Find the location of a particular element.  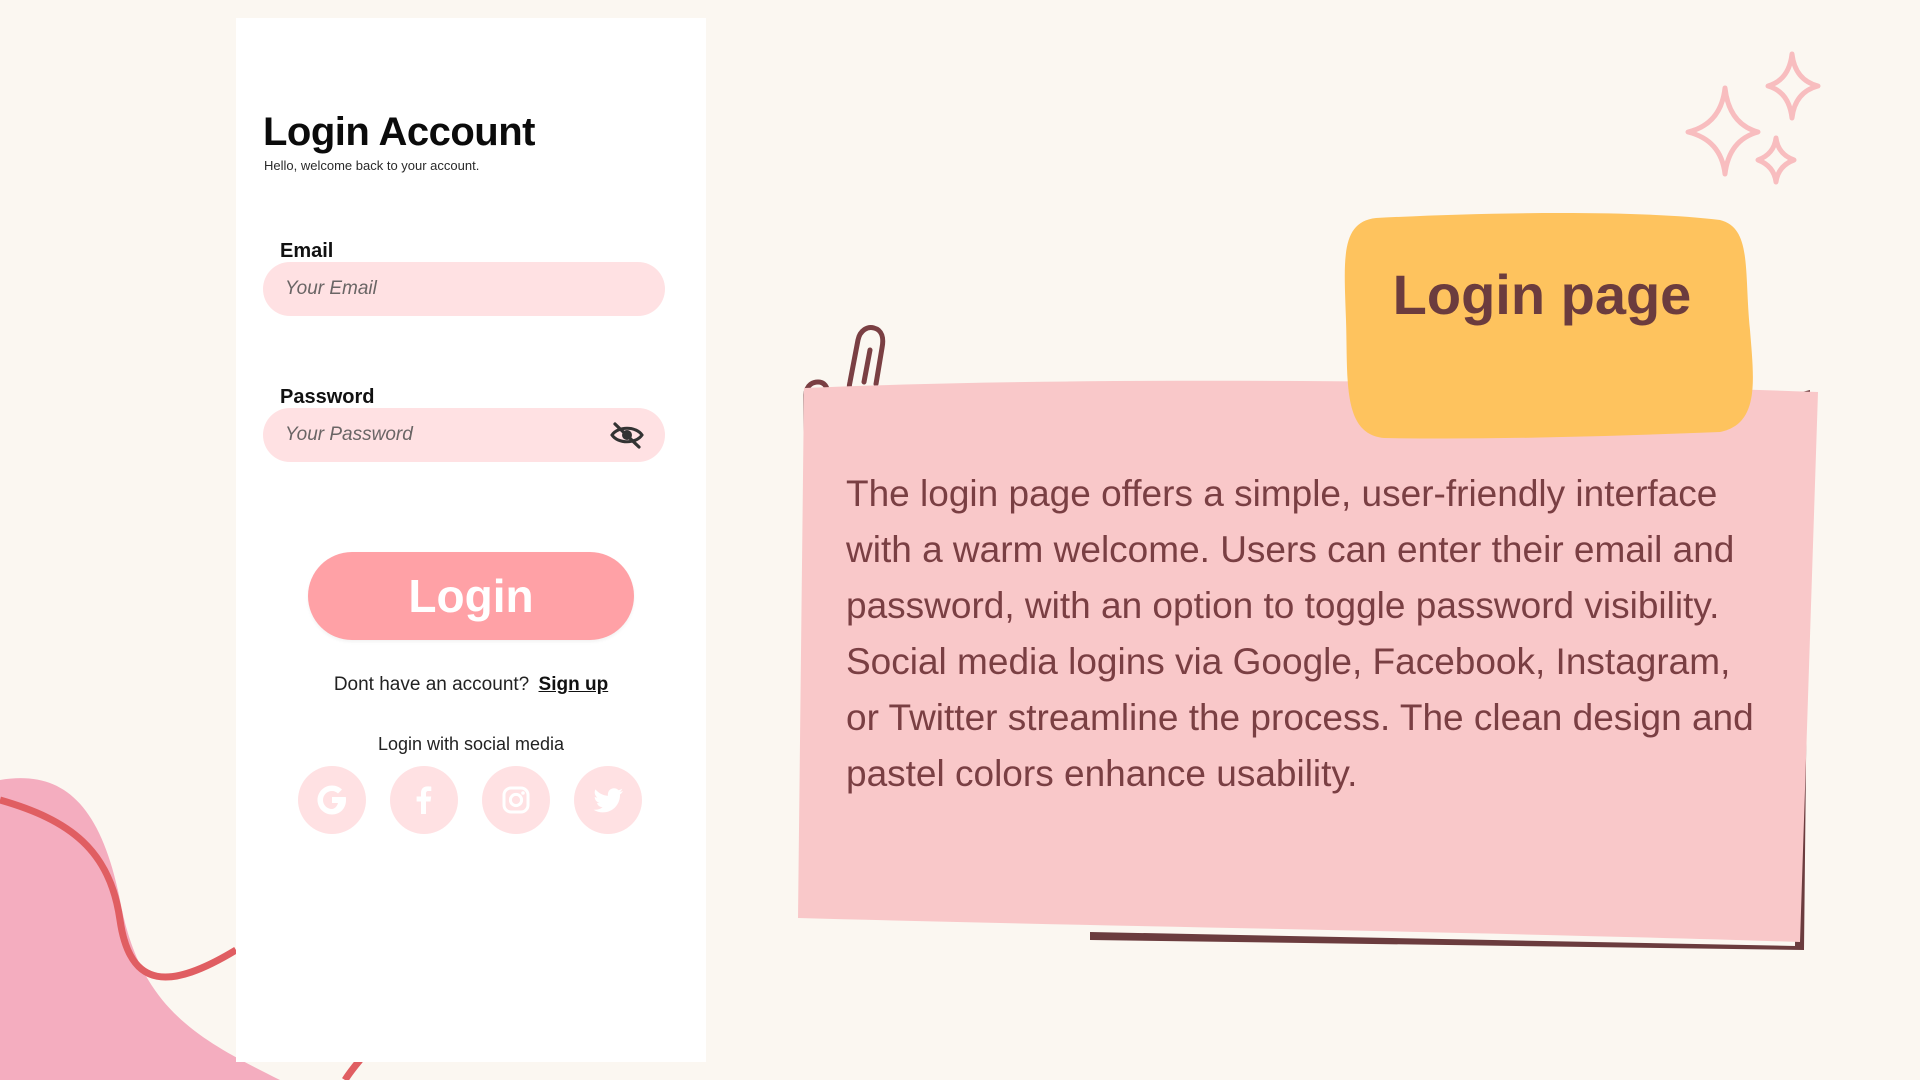

login-button: Login is located at coordinates (471, 596).